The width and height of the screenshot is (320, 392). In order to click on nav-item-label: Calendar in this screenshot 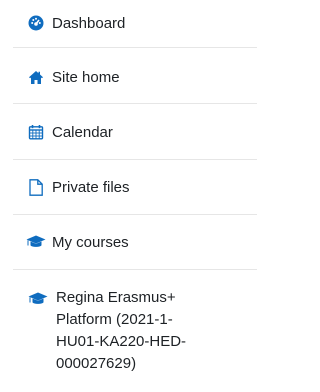, I will do `click(82, 132)`.